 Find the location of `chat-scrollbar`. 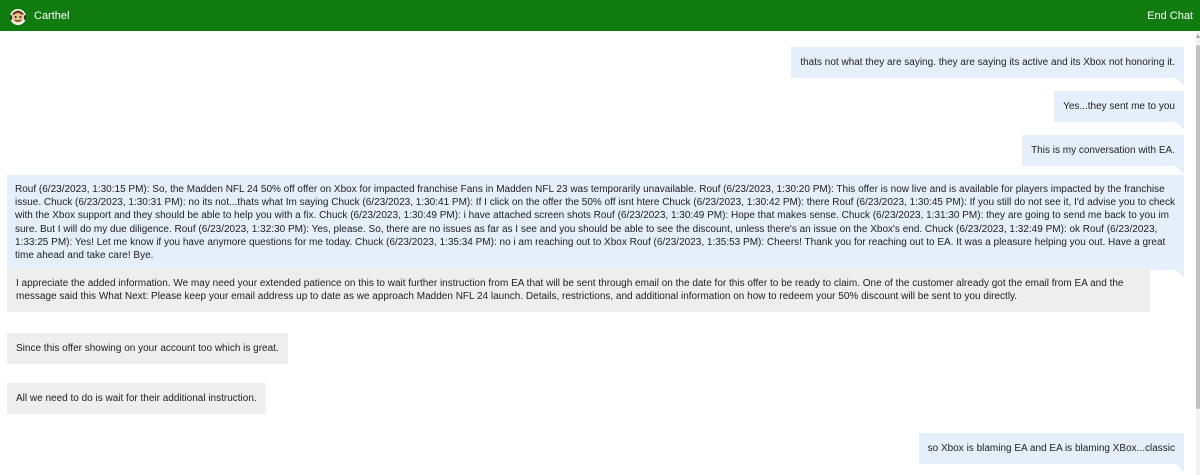

chat-scrollbar is located at coordinates (1198, 253).